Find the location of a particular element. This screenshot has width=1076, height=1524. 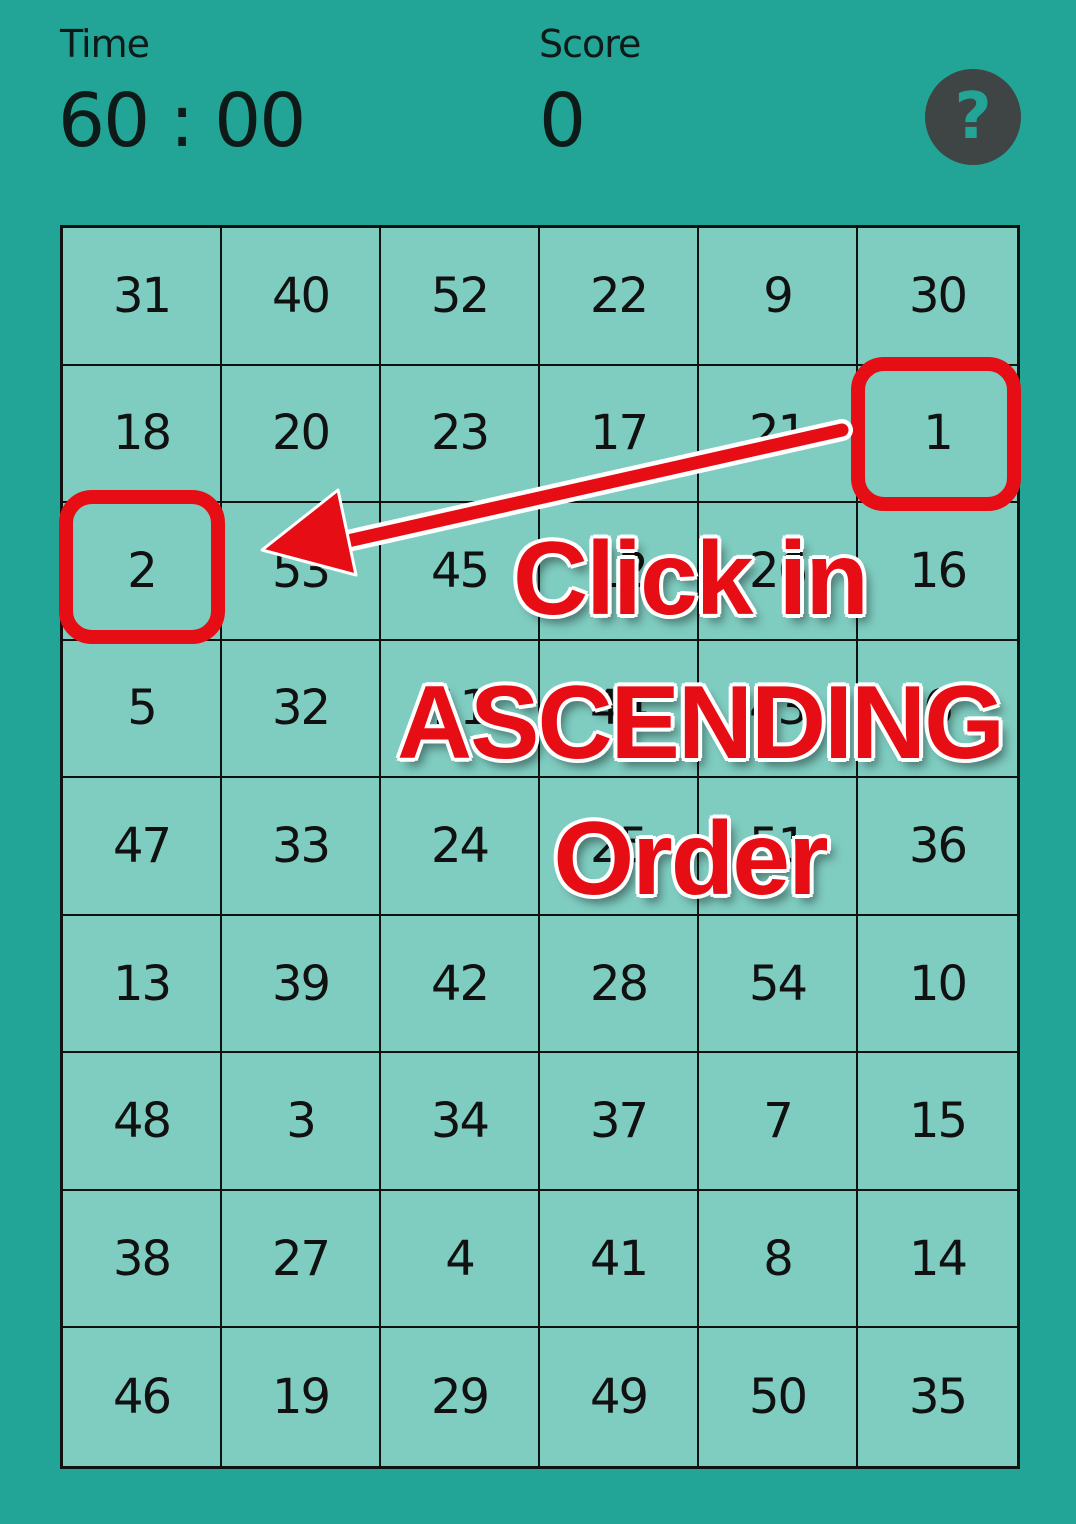

grid-cell: 7 is located at coordinates (778, 1122).